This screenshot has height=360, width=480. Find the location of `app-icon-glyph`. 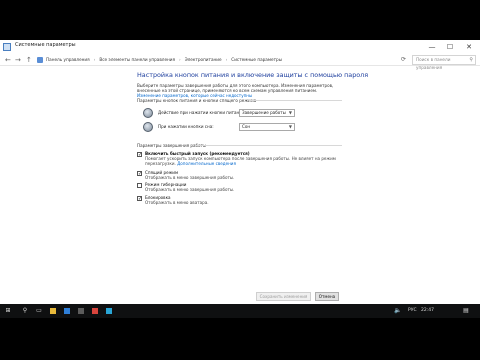

app-icon-glyph is located at coordinates (109, 311).